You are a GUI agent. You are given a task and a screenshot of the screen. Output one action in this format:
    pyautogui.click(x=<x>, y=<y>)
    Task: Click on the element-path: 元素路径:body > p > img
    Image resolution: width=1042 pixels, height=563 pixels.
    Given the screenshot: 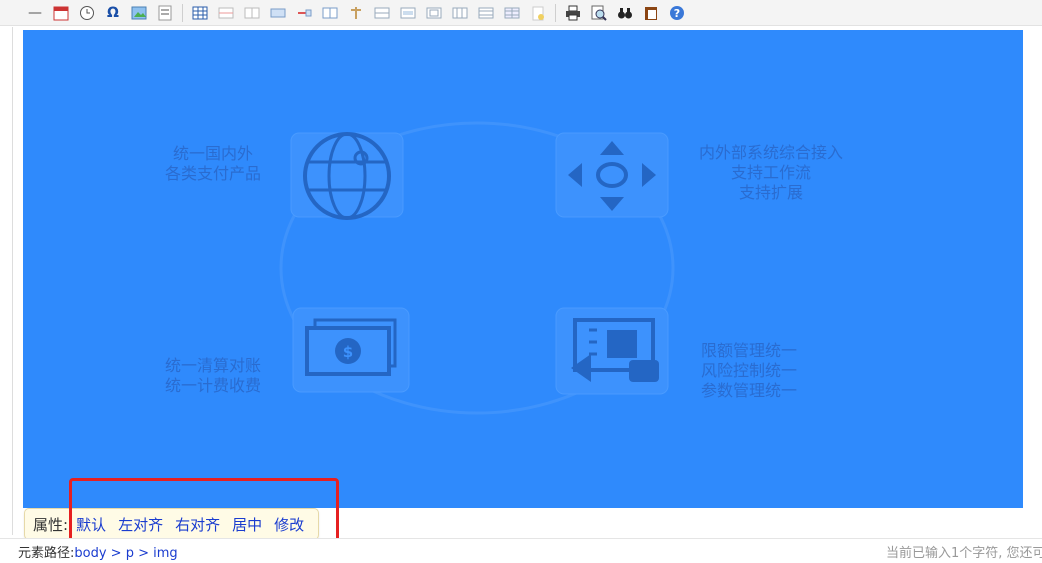 What is the action you would take?
    pyautogui.click(x=98, y=551)
    